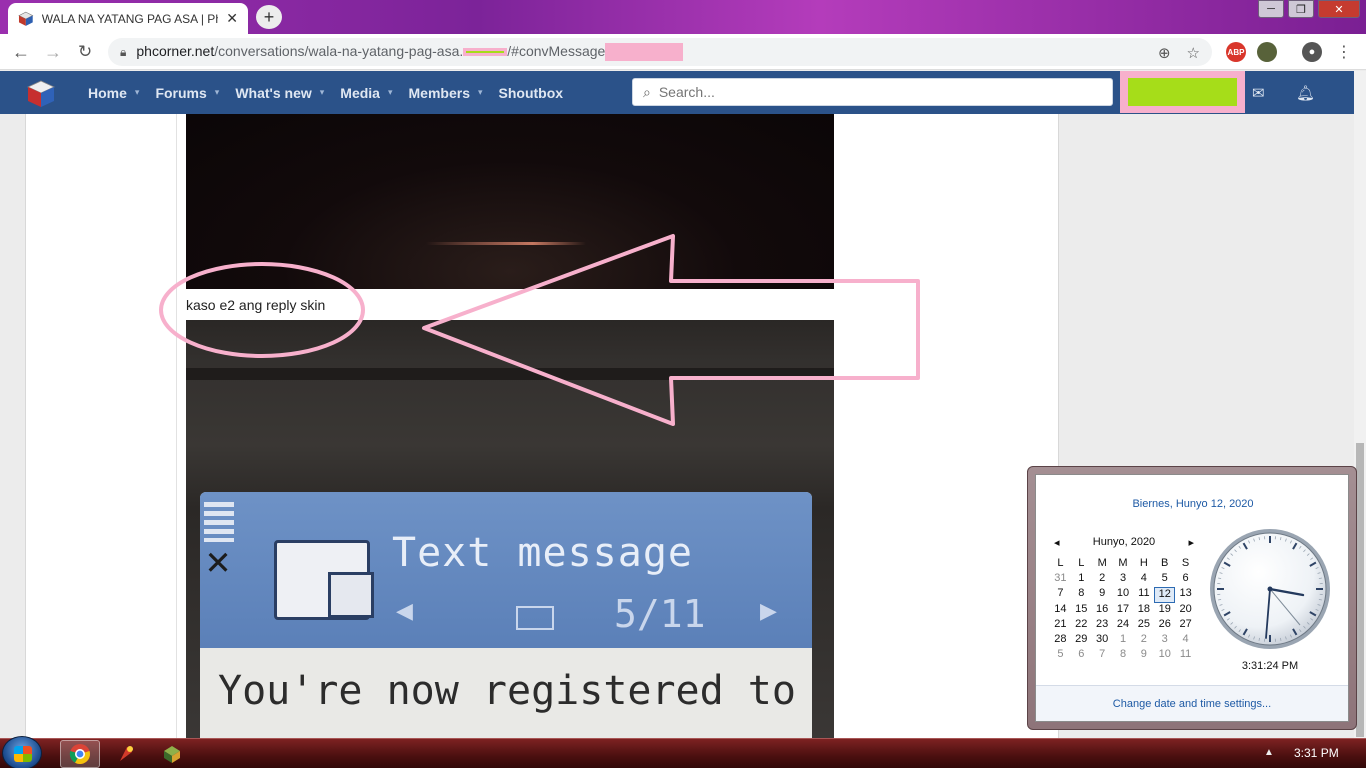 This screenshot has height=768, width=1366. I want to click on nav-item-shoutbox: Shoutbox, so click(531, 93).